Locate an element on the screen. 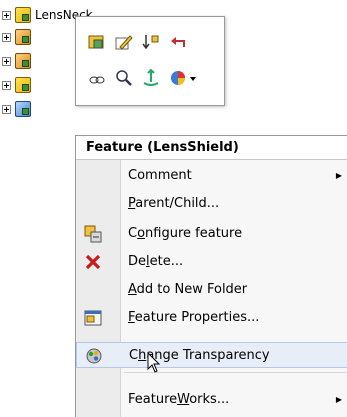 Image resolution: width=347 pixels, height=417 pixels. menu-item-label: Comment is located at coordinates (160, 175).